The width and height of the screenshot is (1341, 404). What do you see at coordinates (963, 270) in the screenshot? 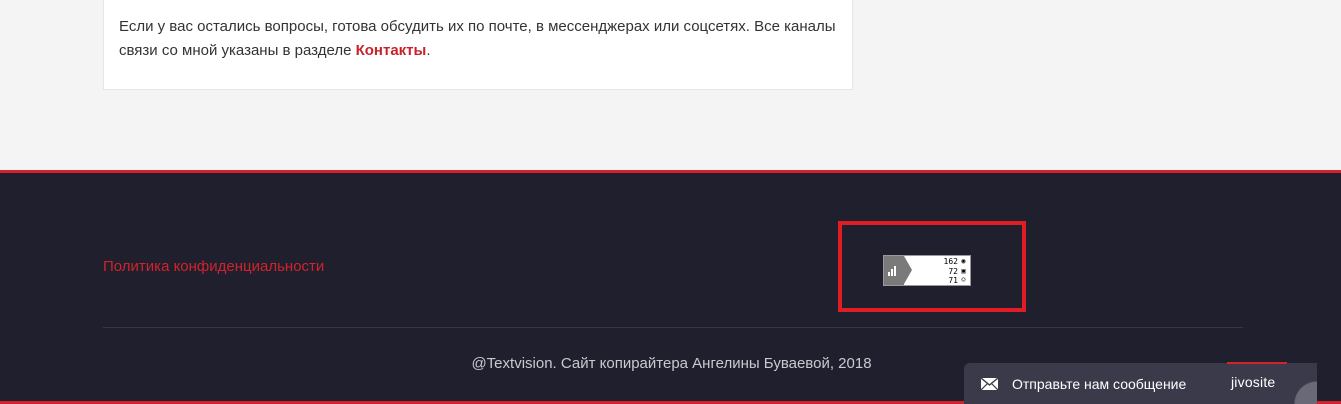
I see `session-icon: ▣` at bounding box center [963, 270].